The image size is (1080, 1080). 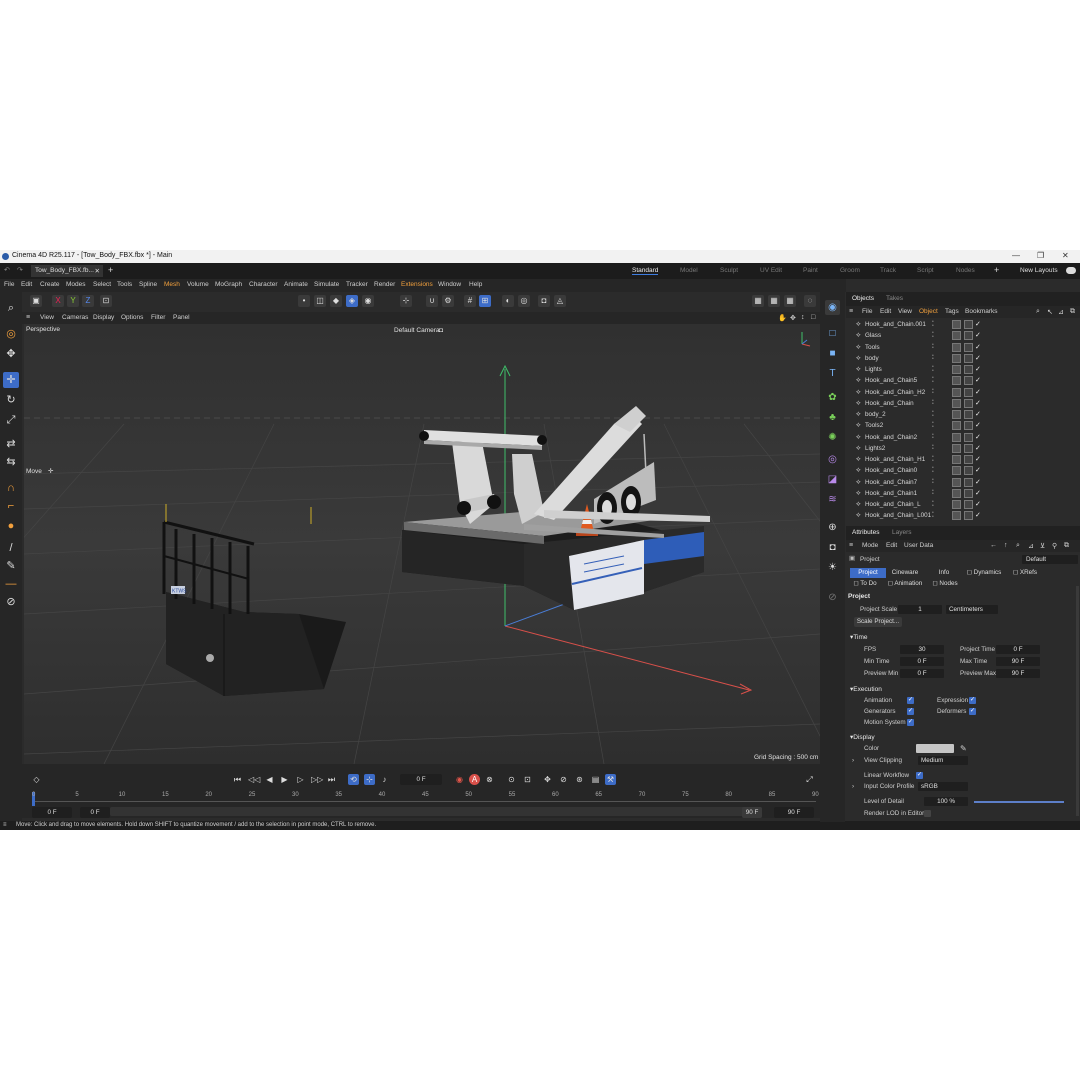 What do you see at coordinates (925, 270) in the screenshot?
I see `layout-script: Script` at bounding box center [925, 270].